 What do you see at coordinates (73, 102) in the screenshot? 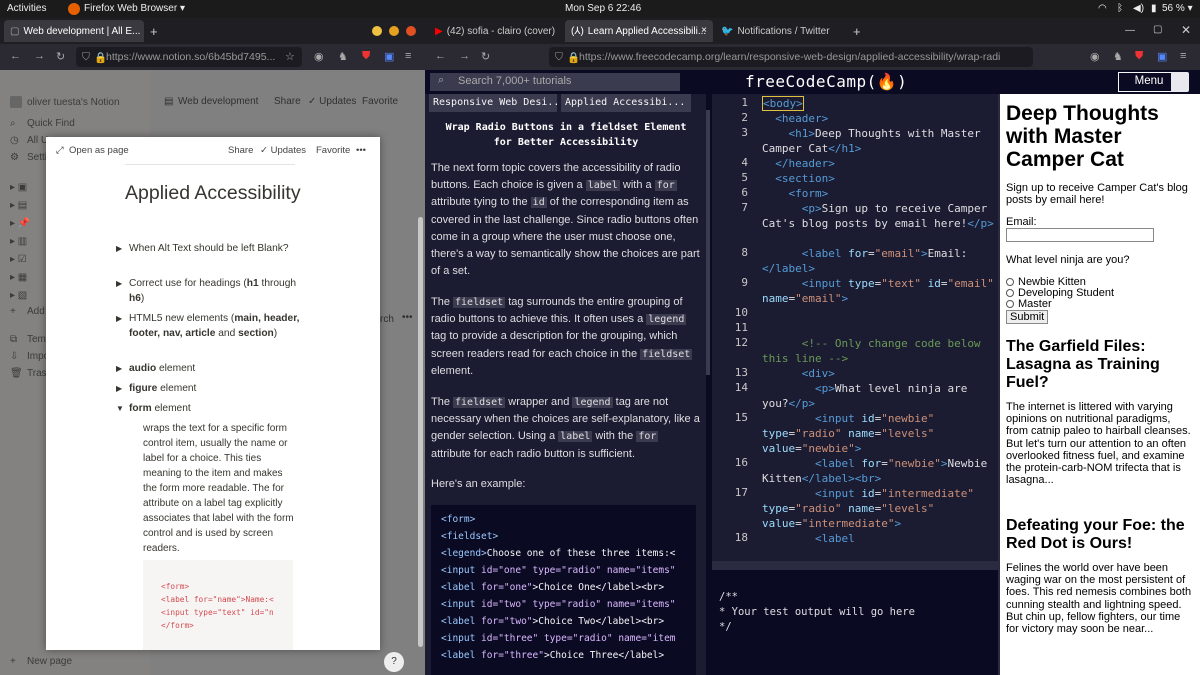
I see `workspace-name: oliver tuesta's Notion` at bounding box center [73, 102].